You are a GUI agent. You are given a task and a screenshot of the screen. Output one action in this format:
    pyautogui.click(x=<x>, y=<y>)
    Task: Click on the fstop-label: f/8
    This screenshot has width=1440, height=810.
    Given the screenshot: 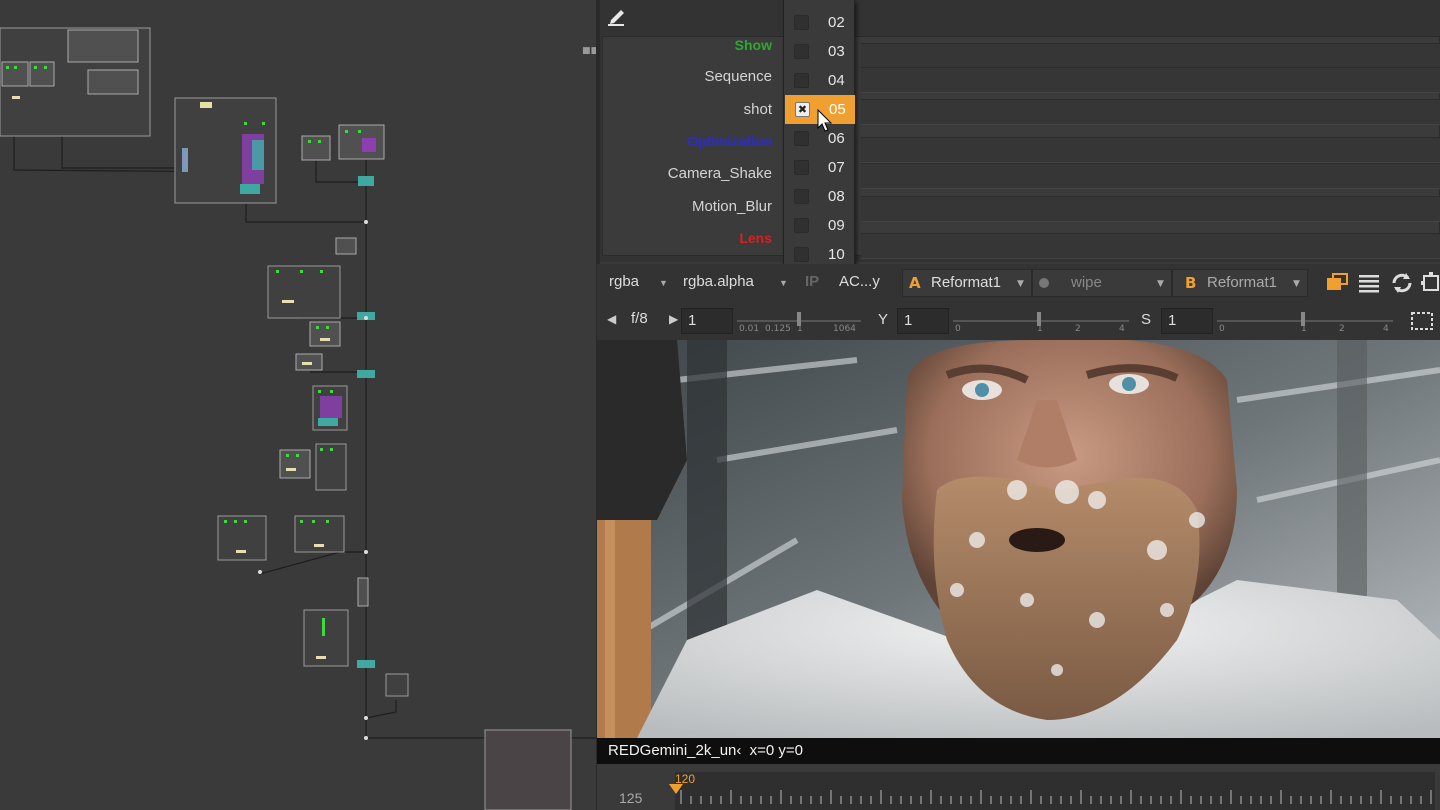 What is the action you would take?
    pyautogui.click(x=639, y=318)
    